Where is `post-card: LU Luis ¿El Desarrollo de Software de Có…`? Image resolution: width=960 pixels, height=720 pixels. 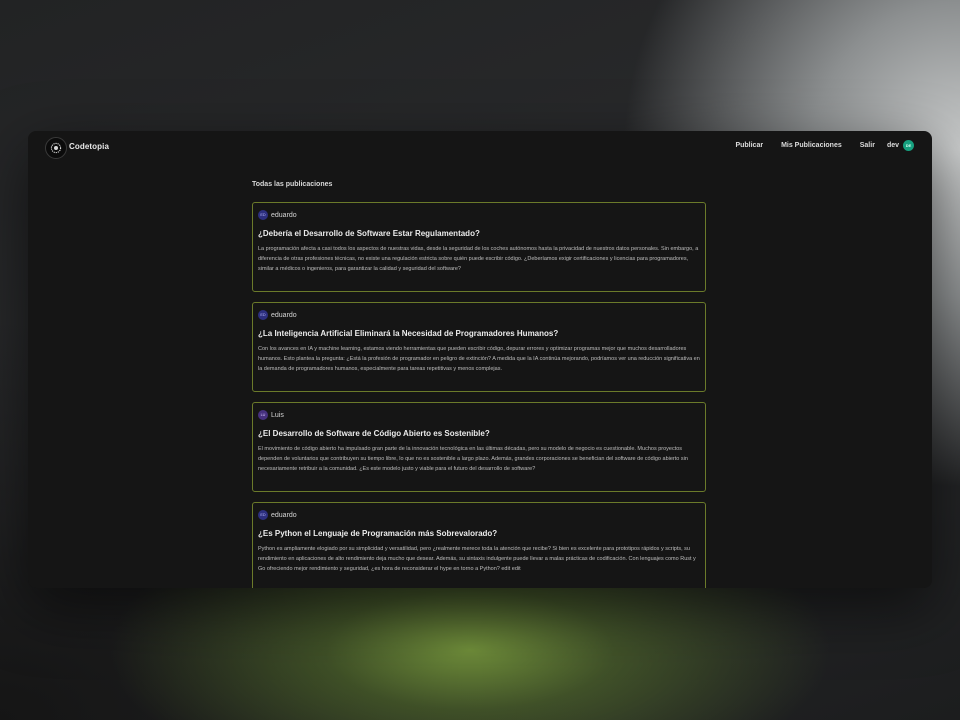 post-card: LU Luis ¿El Desarrollo de Software de Có… is located at coordinates (479, 447).